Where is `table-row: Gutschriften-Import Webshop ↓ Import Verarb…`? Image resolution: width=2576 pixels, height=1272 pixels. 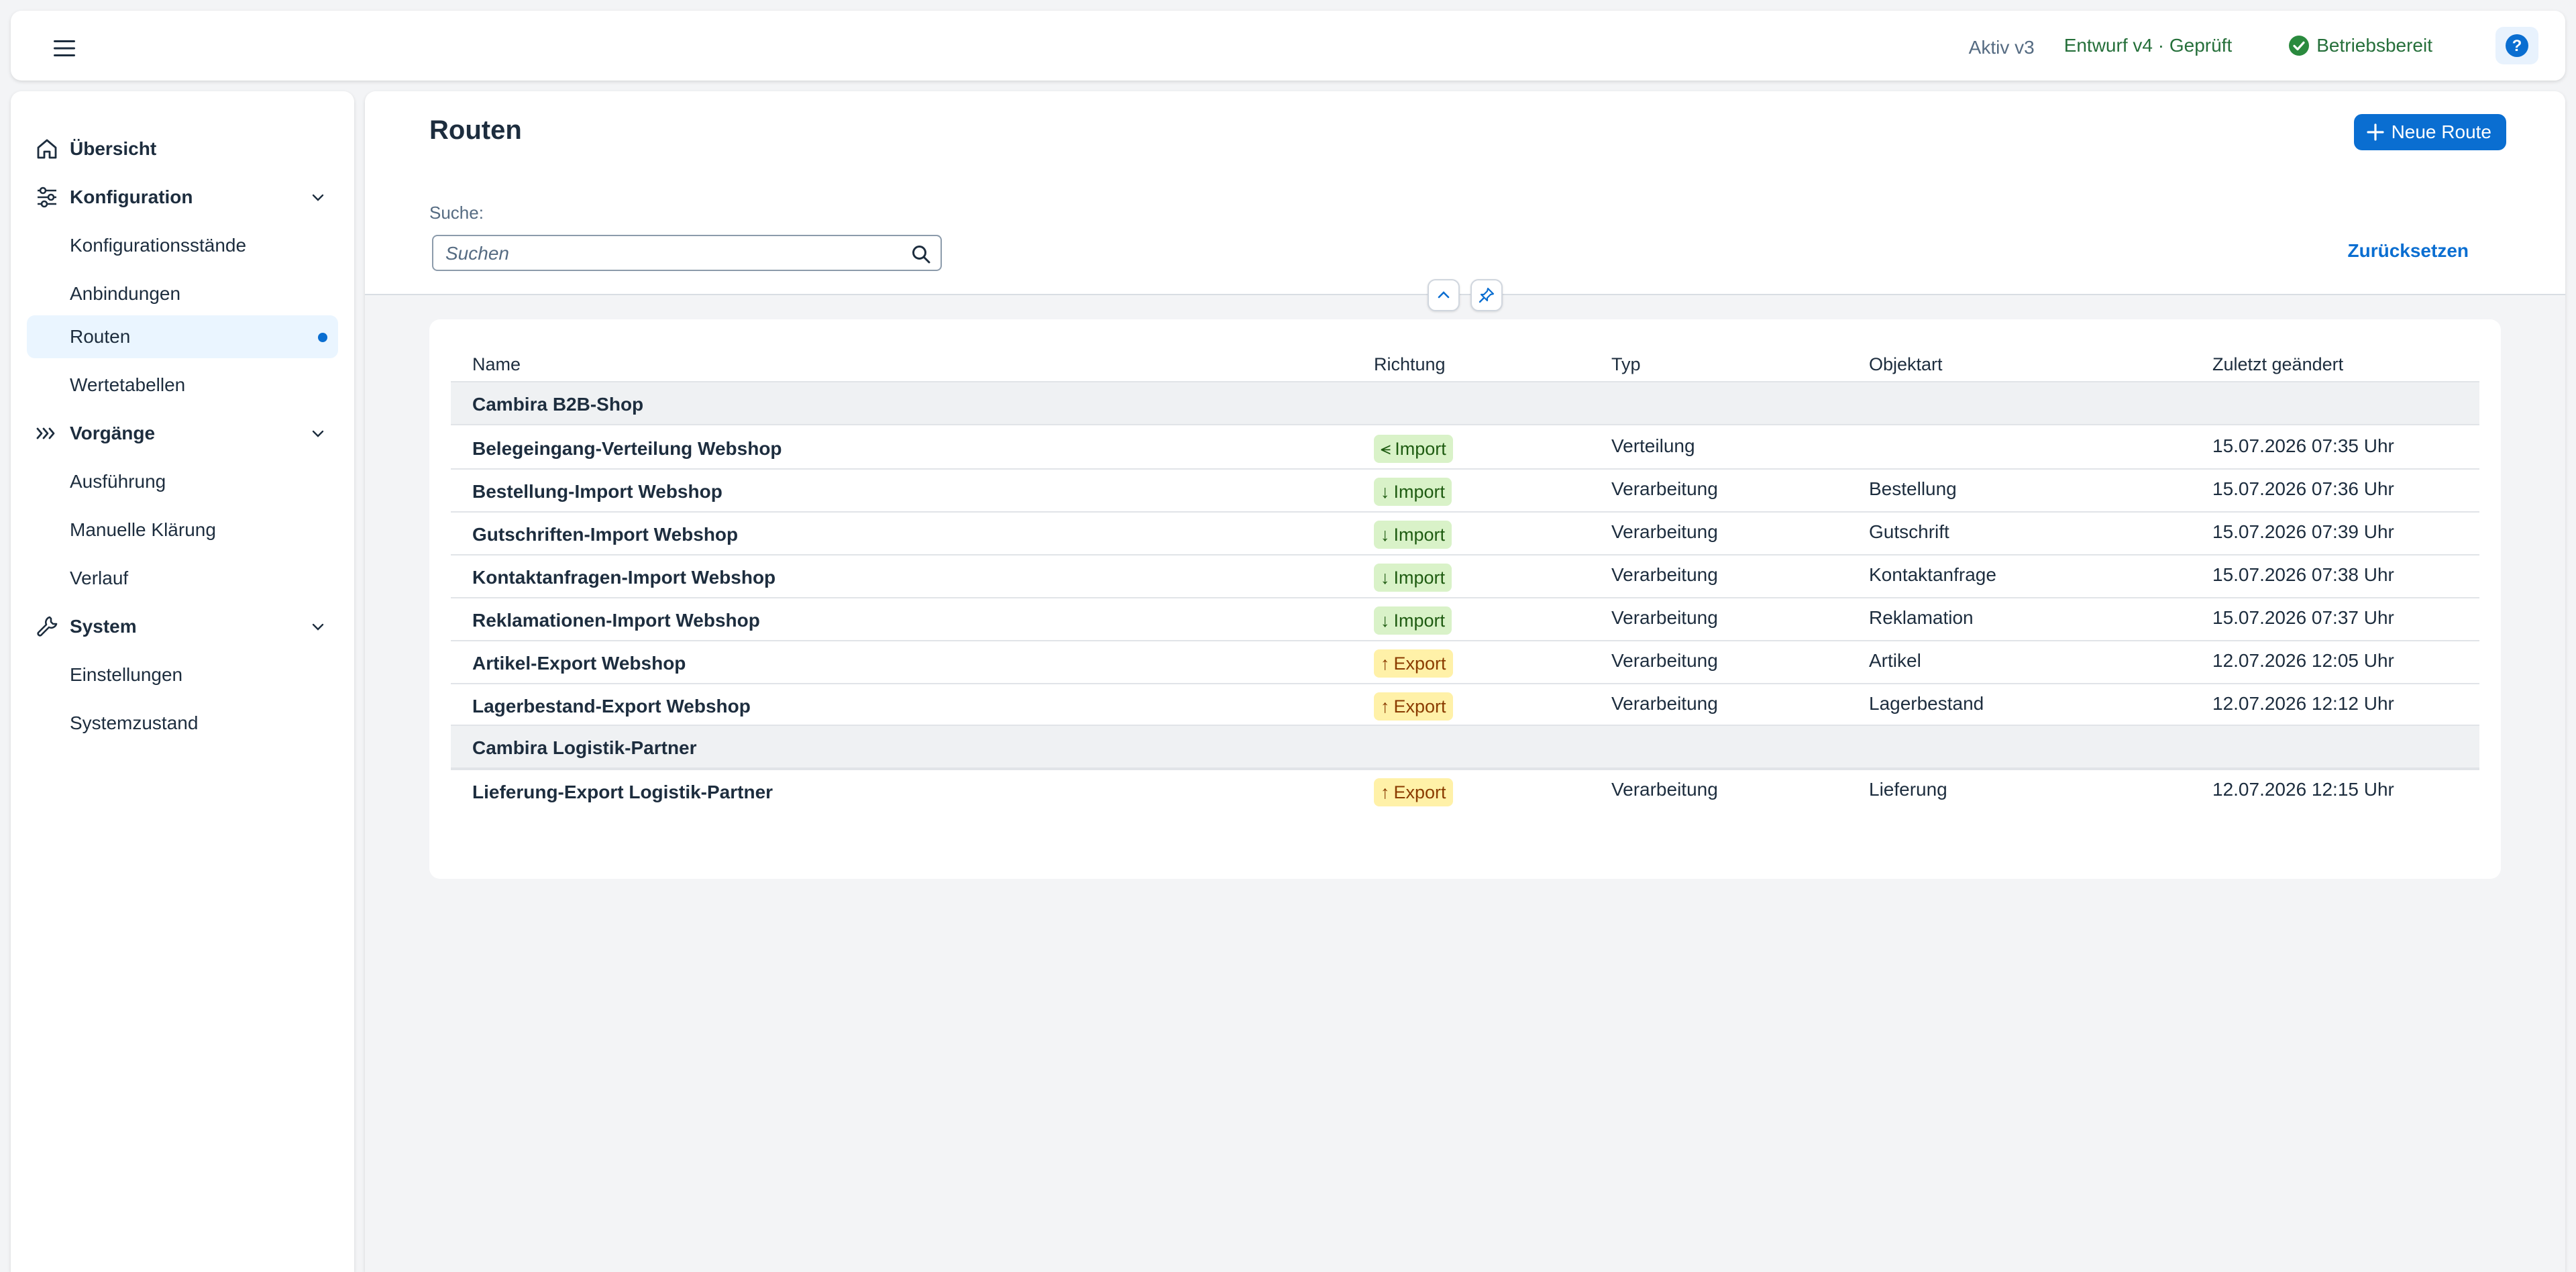 table-row: Gutschriften-Import Webshop ↓ Import Verarb… is located at coordinates (1465, 534).